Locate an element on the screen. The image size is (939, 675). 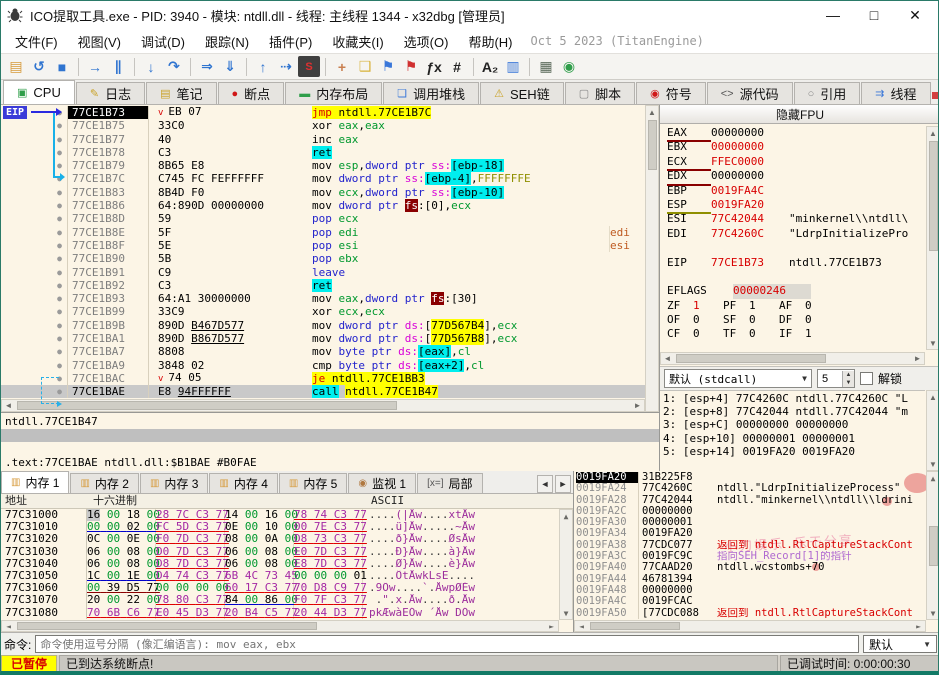
tab-scroll-right-button: ► is located at coordinates (563, 484).